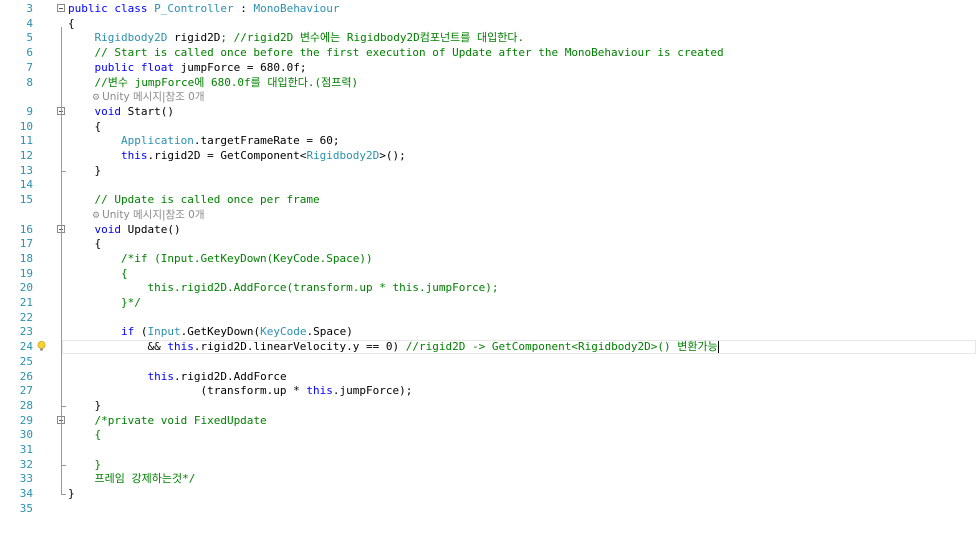 This screenshot has height=541, width=978. What do you see at coordinates (489, 332) in the screenshot?
I see `code-line: 23 if (Input.GetKeyDown(KeyCode.Space)` at bounding box center [489, 332].